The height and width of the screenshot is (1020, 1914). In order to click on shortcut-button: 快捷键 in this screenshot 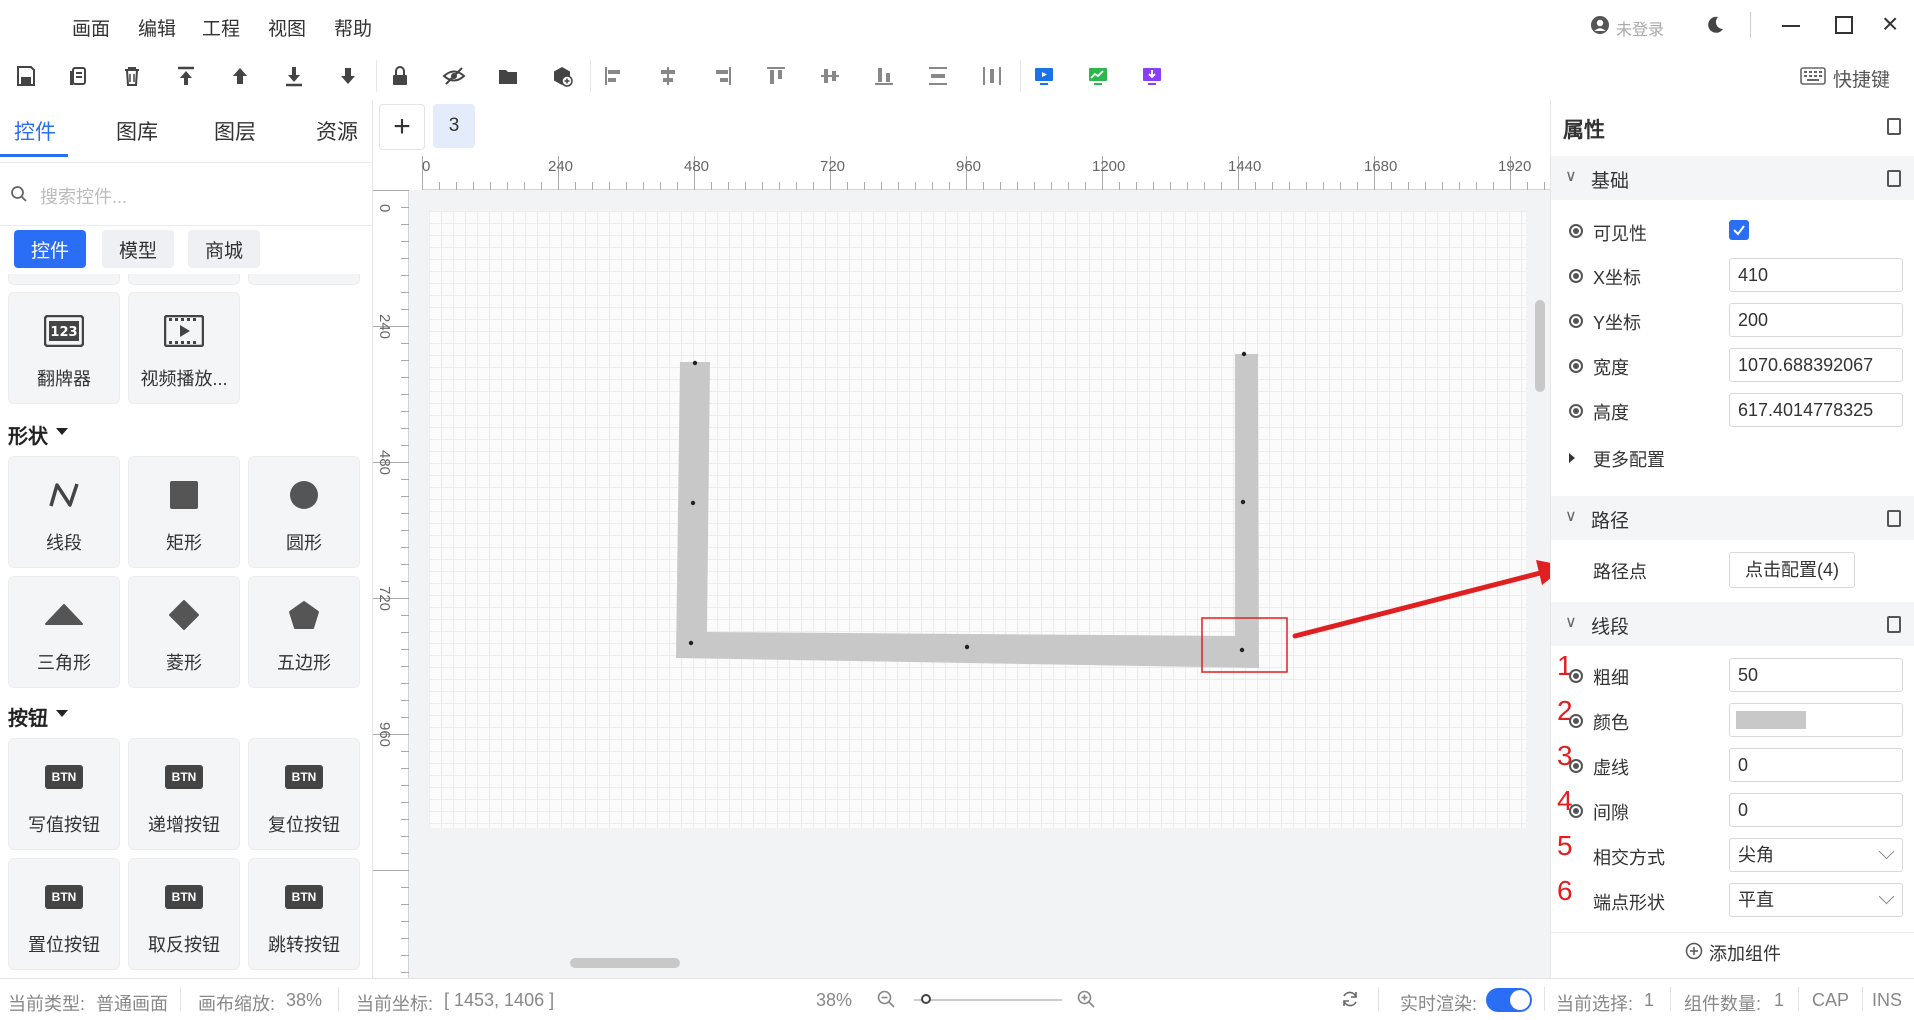, I will do `click(1861, 78)`.